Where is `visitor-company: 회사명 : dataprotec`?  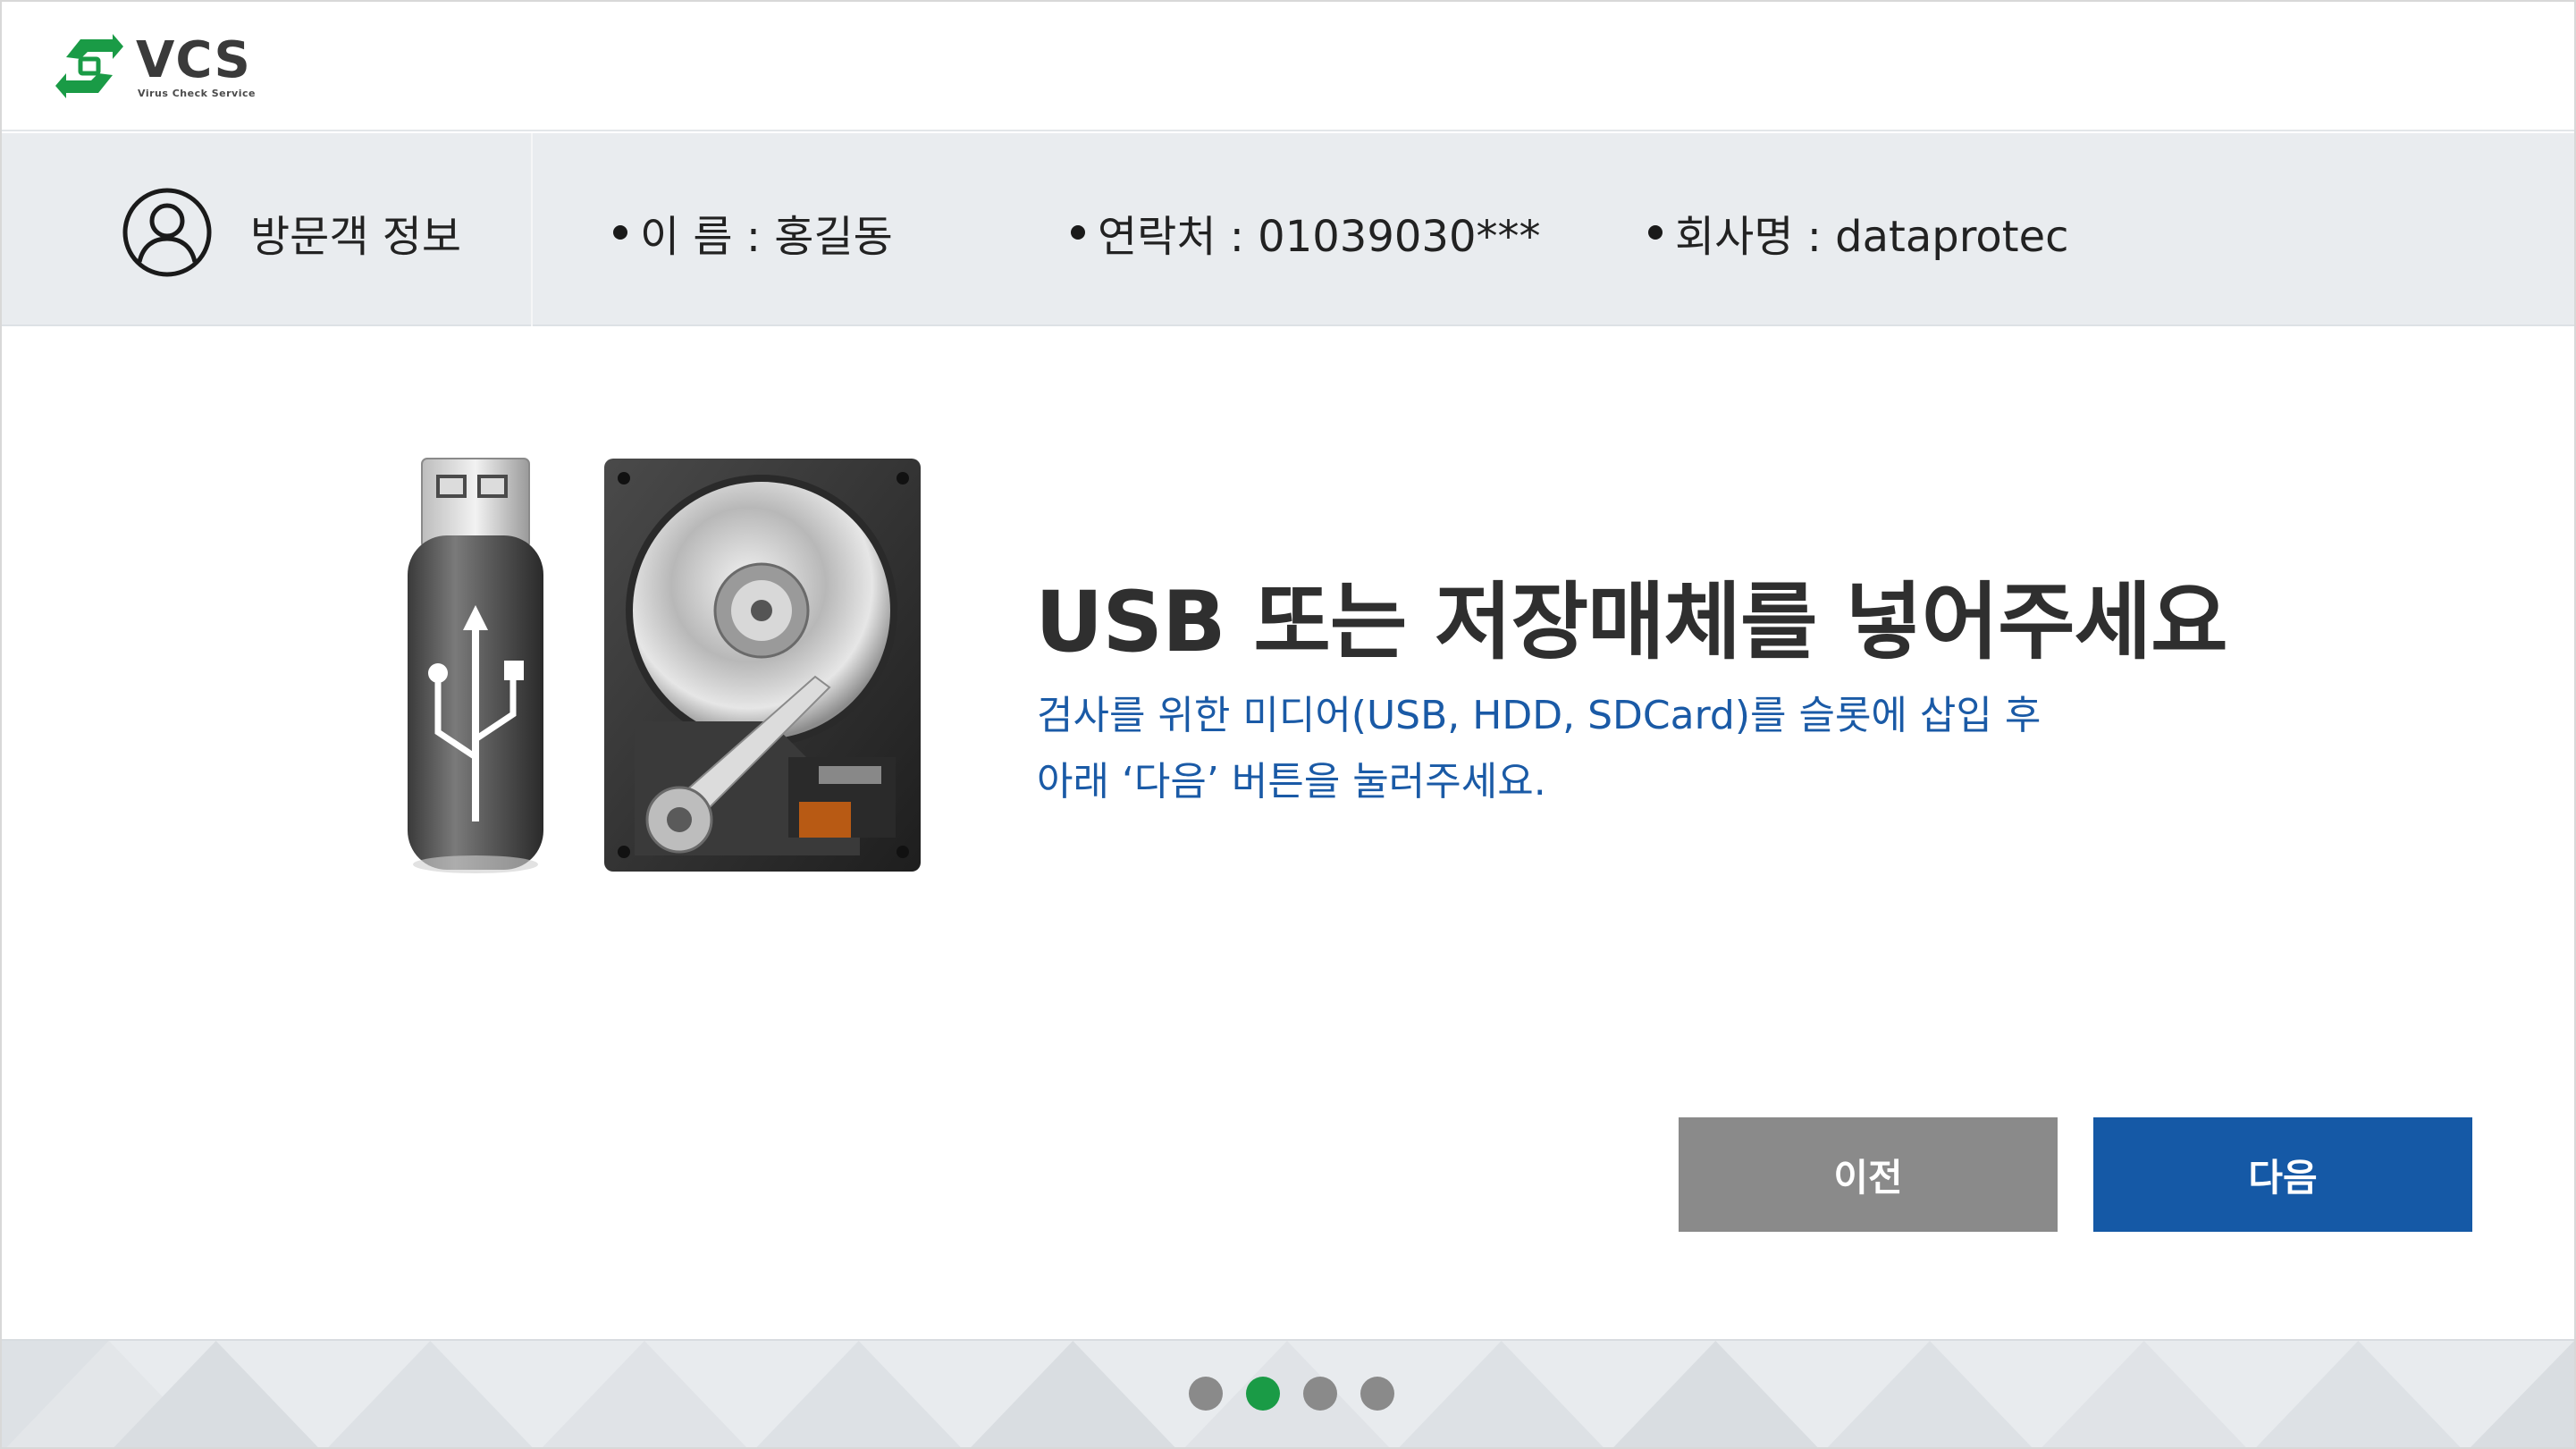
visitor-company: 회사명 : dataprotec is located at coordinates (1859, 233).